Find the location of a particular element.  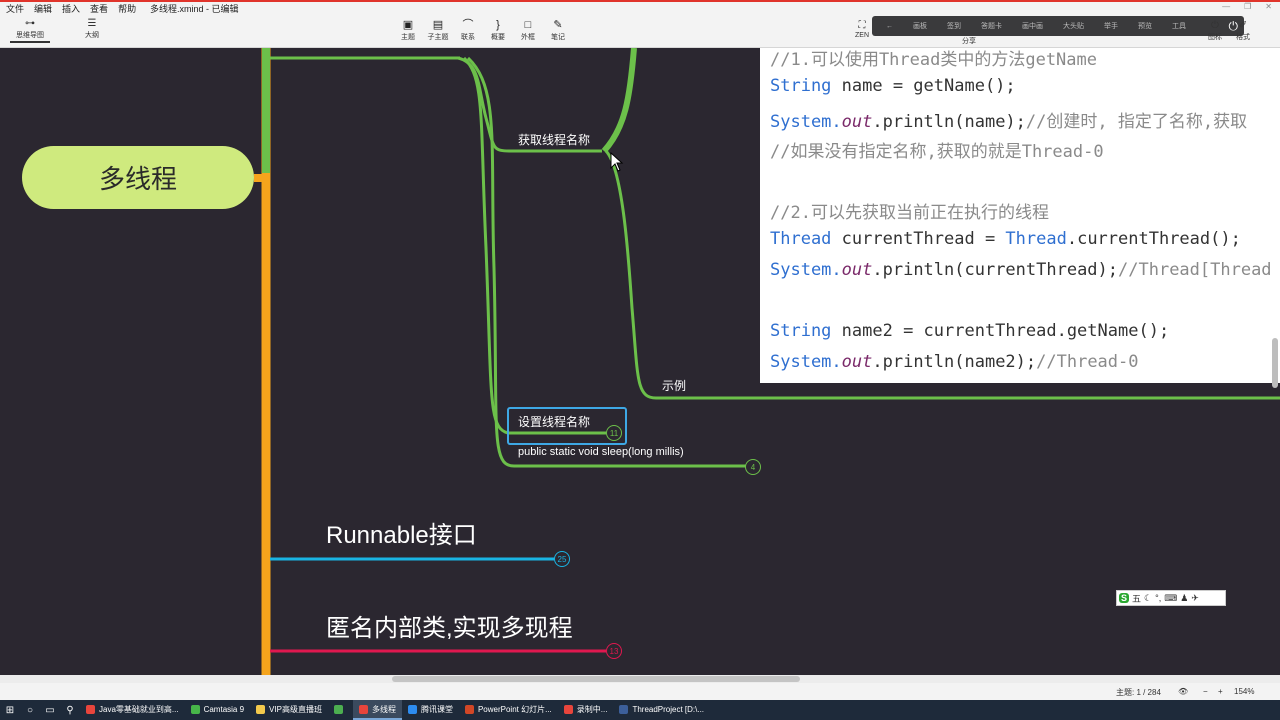

topic-runnable: Runnable接口 is located at coordinates (401, 532).